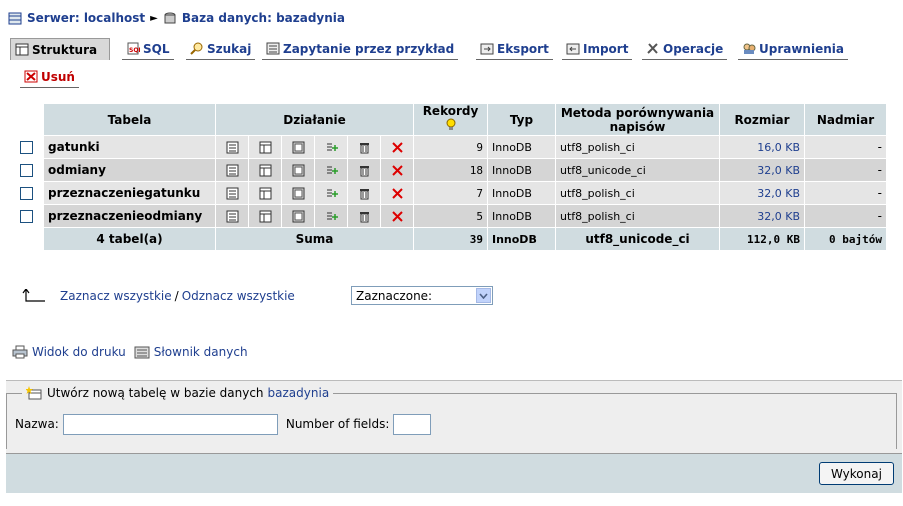  I want to click on table-name: przeznaczeniegatunku, so click(130, 193).